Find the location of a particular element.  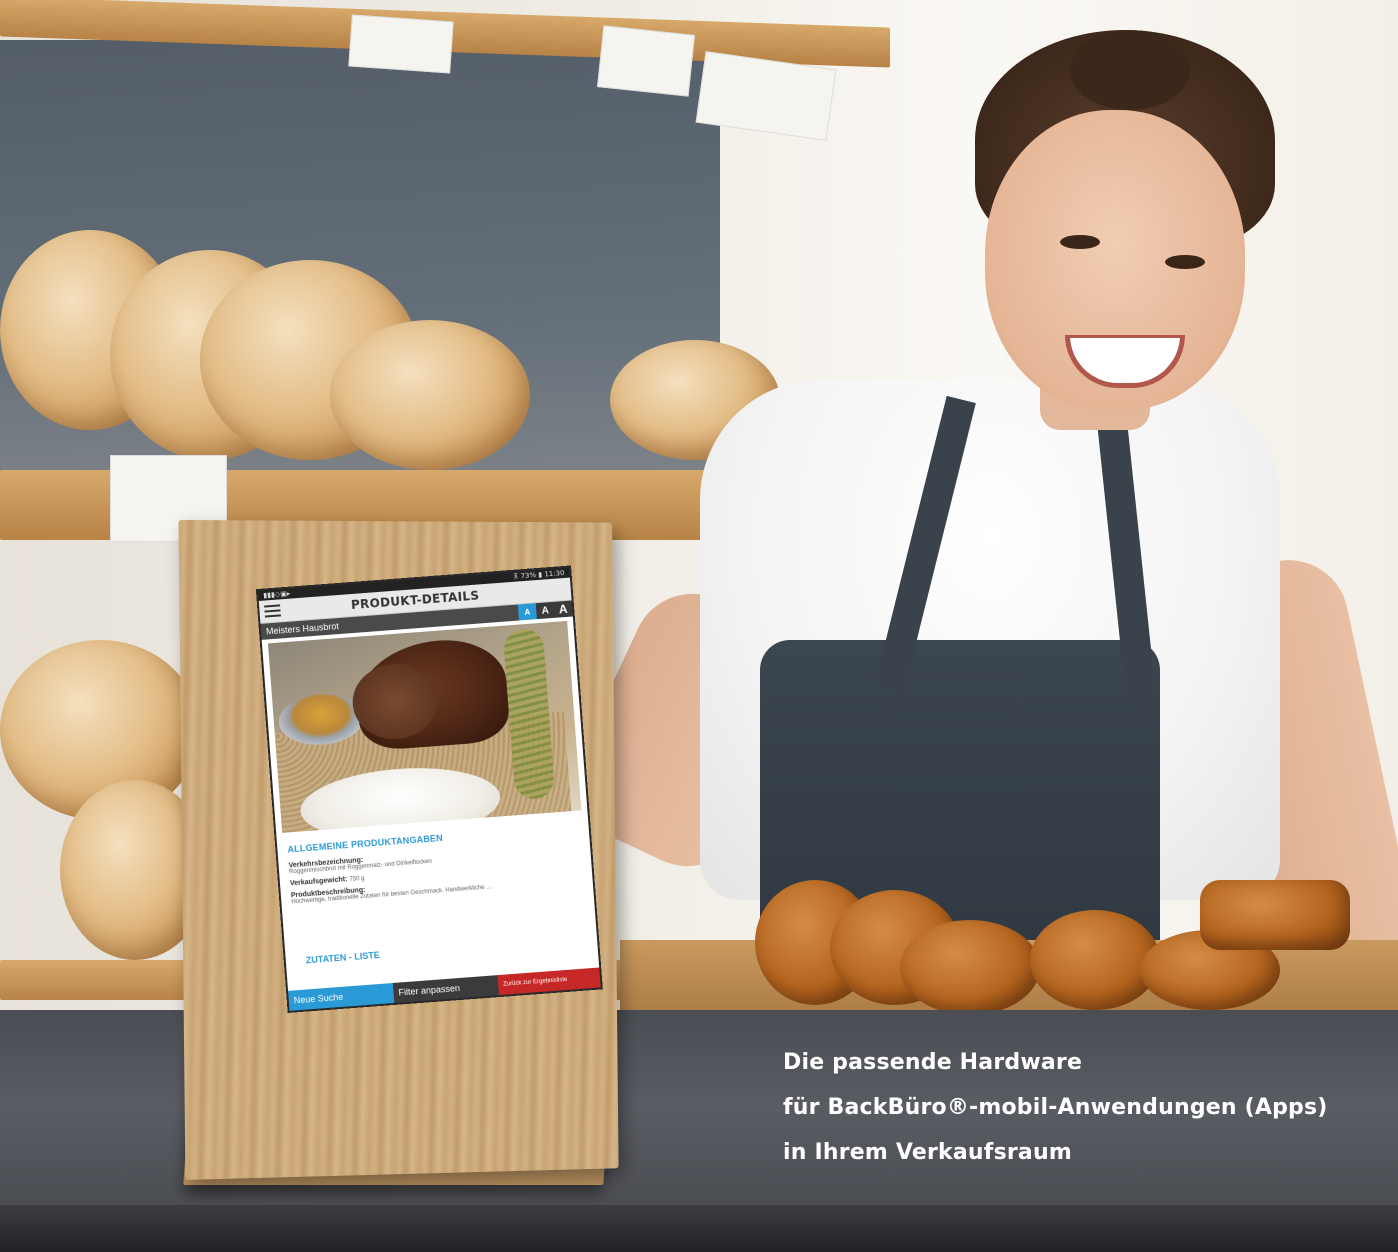

hair-bun is located at coordinates (1130, 70).